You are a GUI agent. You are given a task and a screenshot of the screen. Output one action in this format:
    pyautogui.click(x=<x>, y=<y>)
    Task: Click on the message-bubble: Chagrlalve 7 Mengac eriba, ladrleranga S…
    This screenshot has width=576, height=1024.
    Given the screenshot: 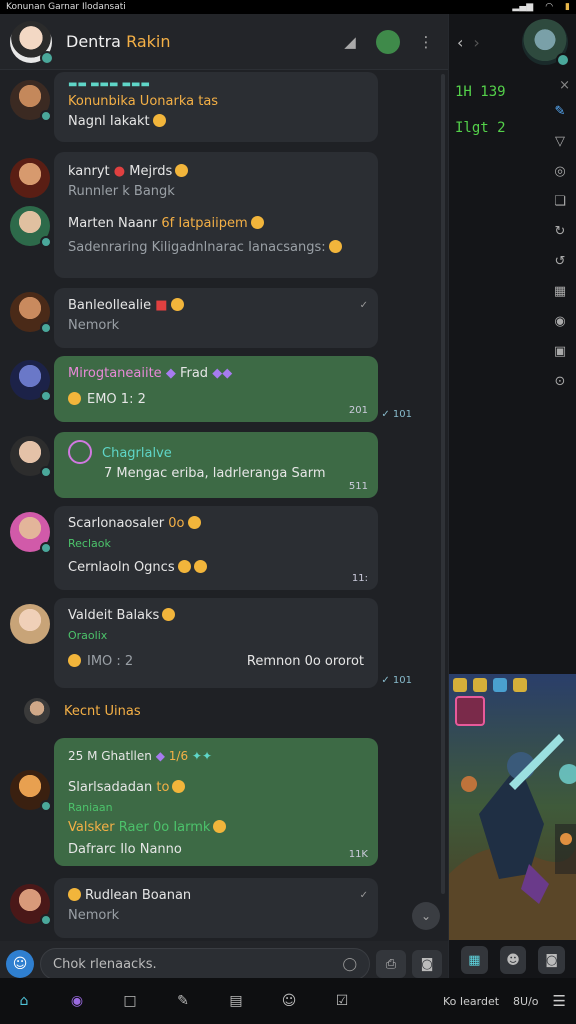 What is the action you would take?
    pyautogui.click(x=216, y=465)
    